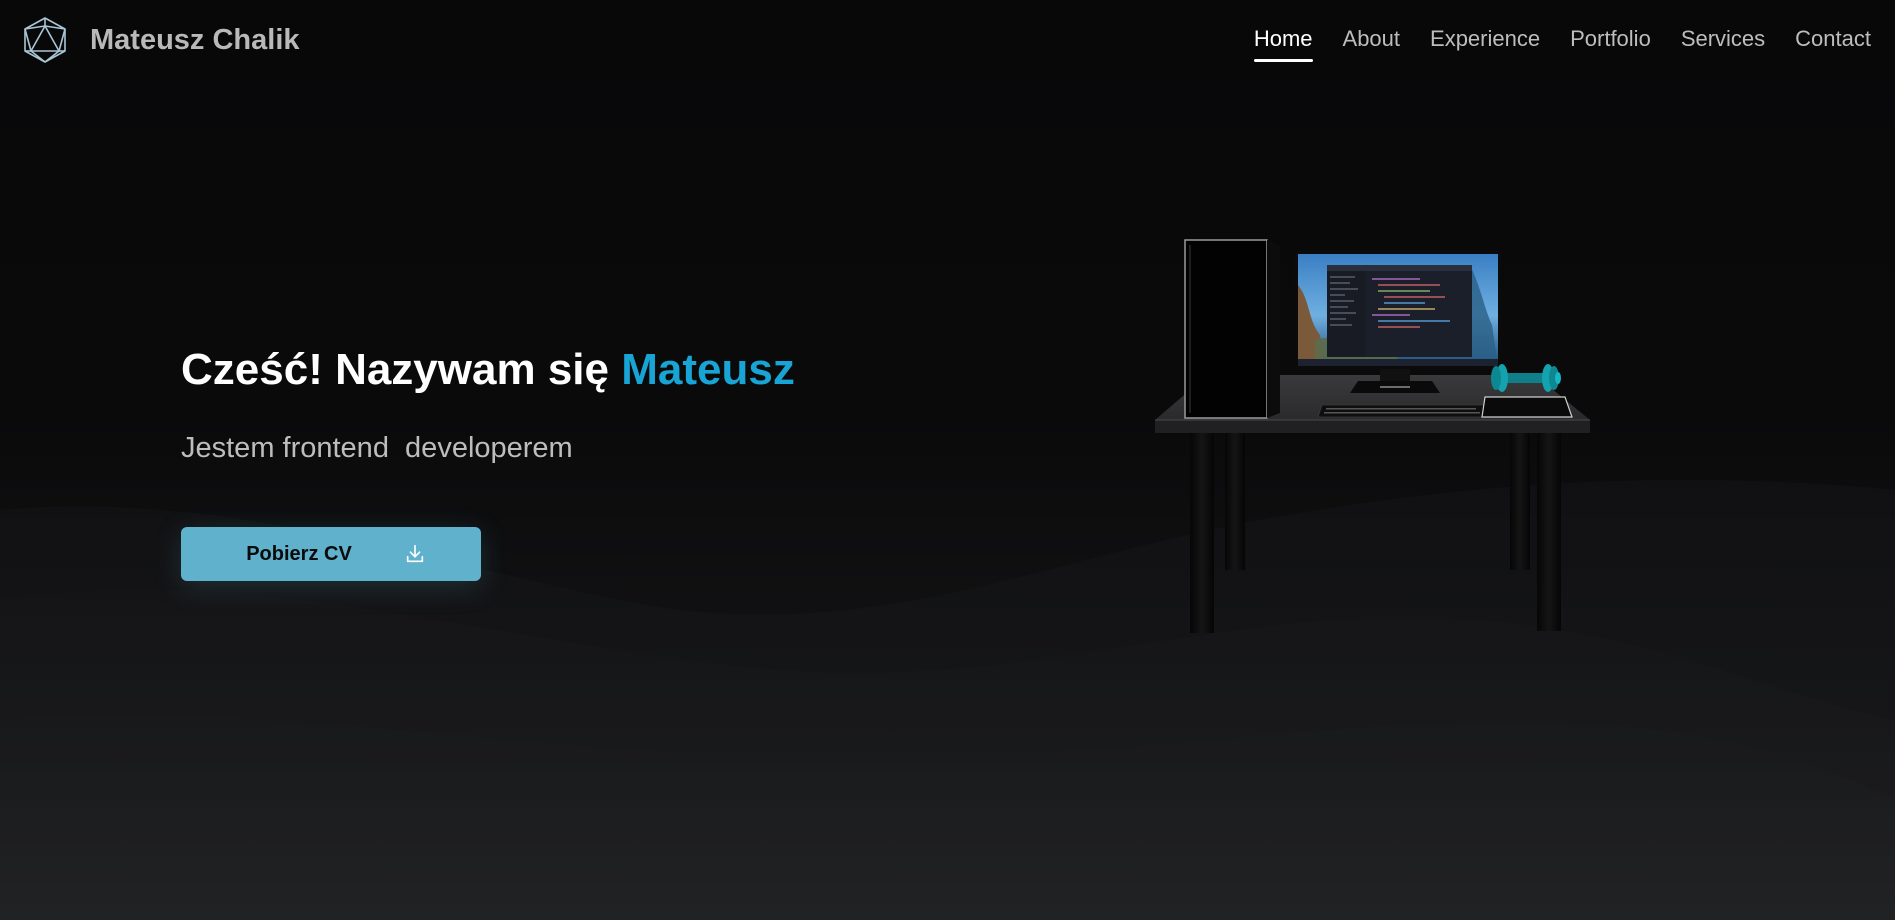 The width and height of the screenshot is (1895, 920). What do you see at coordinates (1833, 44) in the screenshot?
I see `nav-contact: Contact` at bounding box center [1833, 44].